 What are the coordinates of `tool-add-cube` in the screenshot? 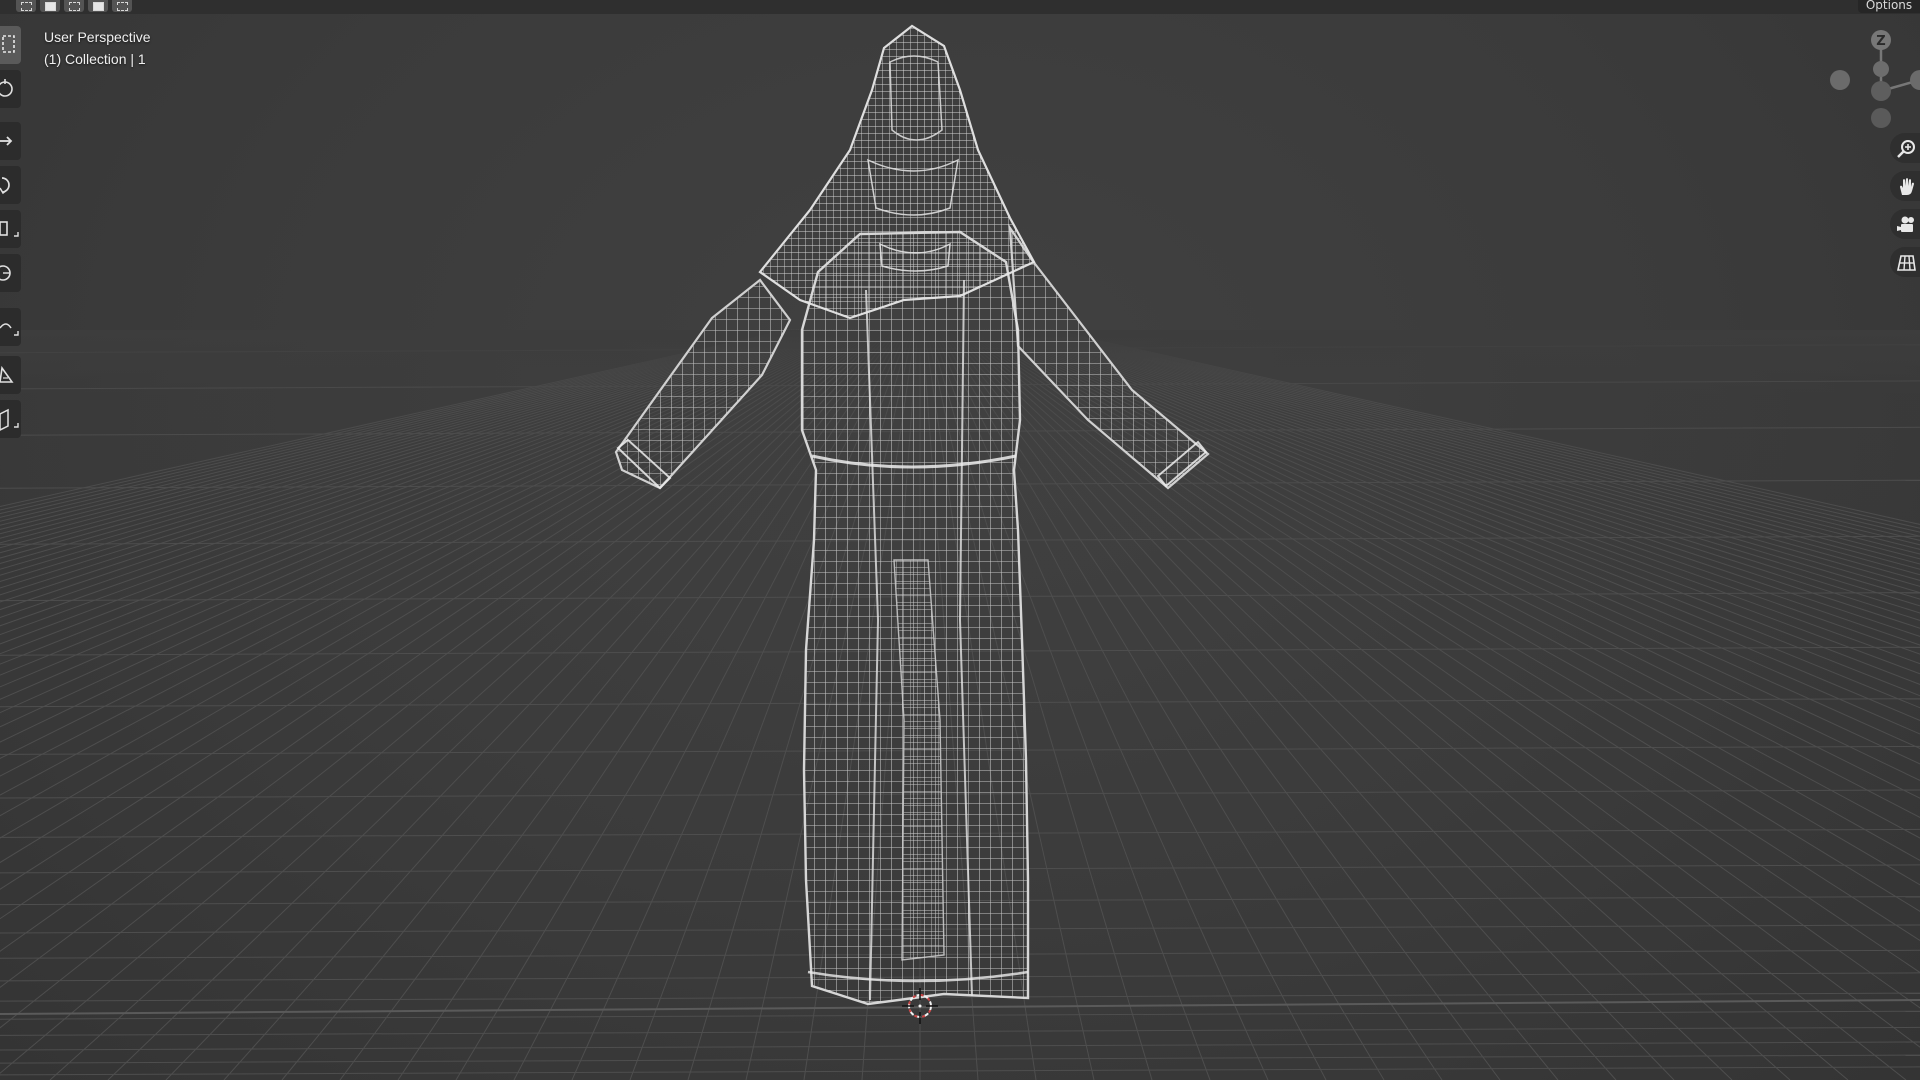 It's located at (10, 419).